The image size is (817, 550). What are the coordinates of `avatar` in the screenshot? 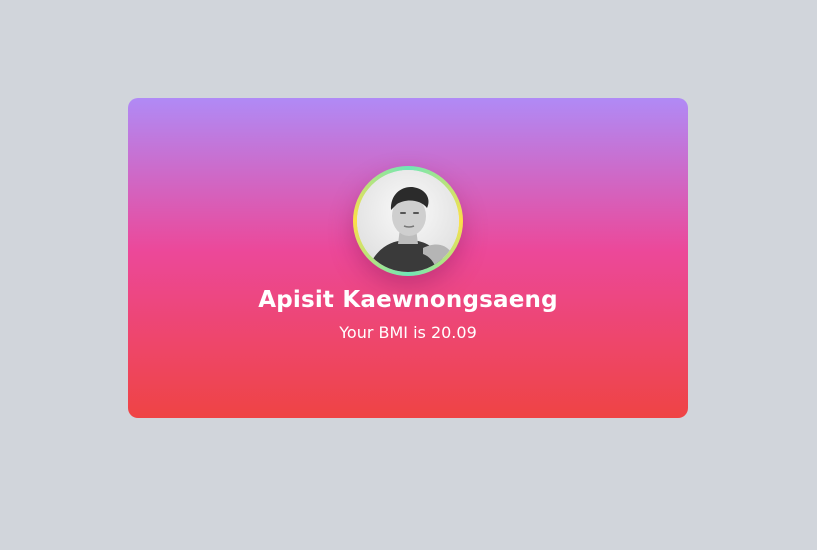 It's located at (408, 221).